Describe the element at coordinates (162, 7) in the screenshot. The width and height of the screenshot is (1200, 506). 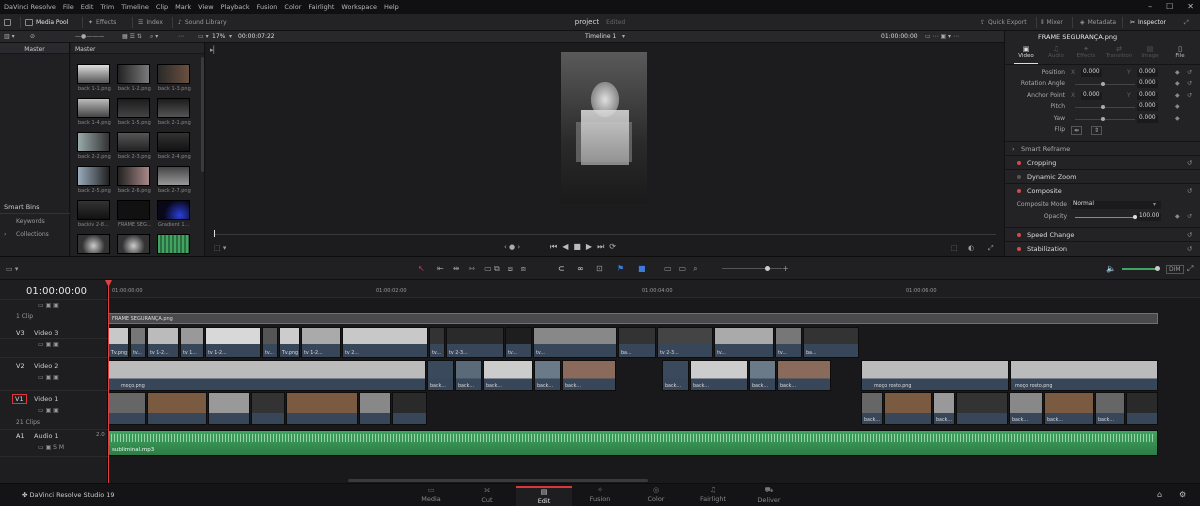
I see `menu-clip: Clip` at that location.